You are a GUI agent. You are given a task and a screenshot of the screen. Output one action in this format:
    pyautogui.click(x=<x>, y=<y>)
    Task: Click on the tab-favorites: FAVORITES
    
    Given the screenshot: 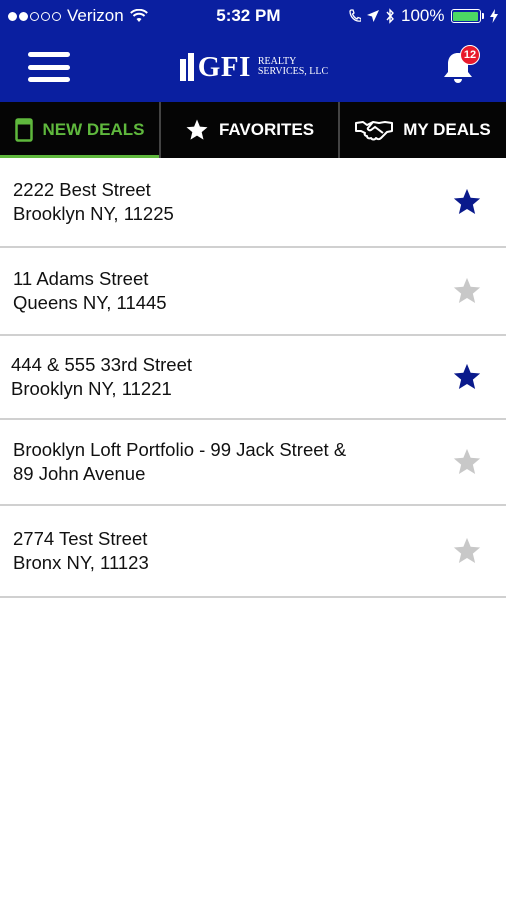 What is the action you would take?
    pyautogui.click(x=248, y=130)
    